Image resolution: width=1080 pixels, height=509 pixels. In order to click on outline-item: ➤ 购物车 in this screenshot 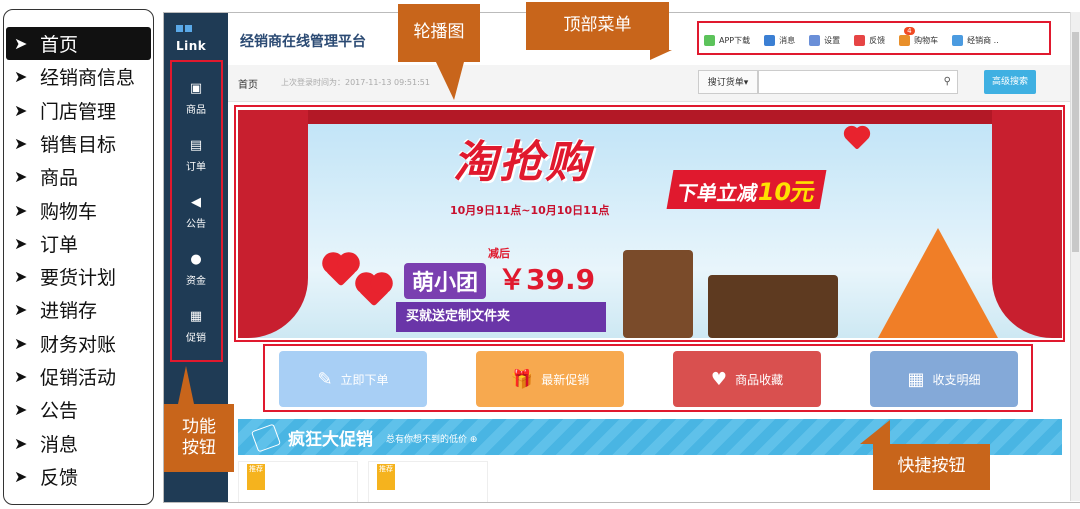, I will do `click(78, 210)`.